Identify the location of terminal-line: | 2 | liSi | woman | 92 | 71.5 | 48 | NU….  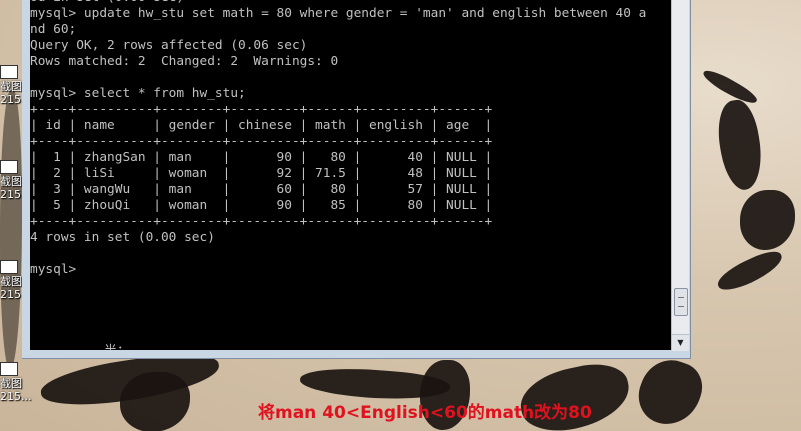
(261, 173).